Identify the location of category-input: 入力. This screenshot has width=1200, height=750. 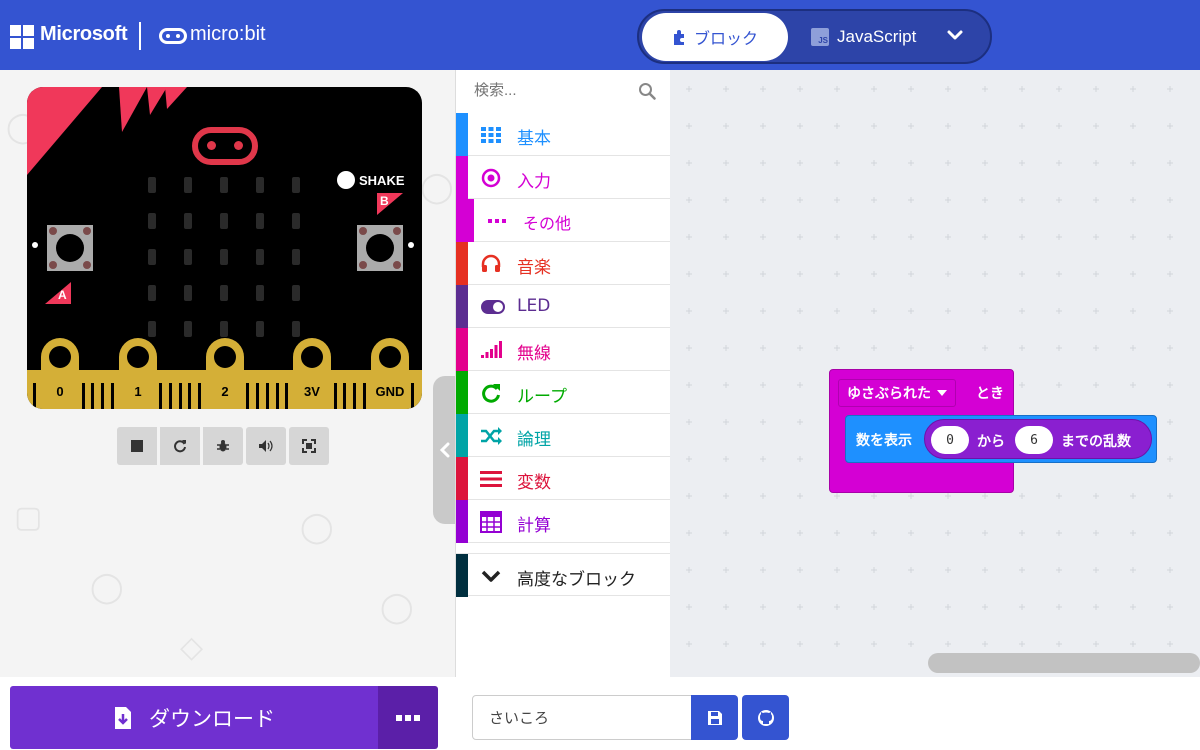
(563, 177).